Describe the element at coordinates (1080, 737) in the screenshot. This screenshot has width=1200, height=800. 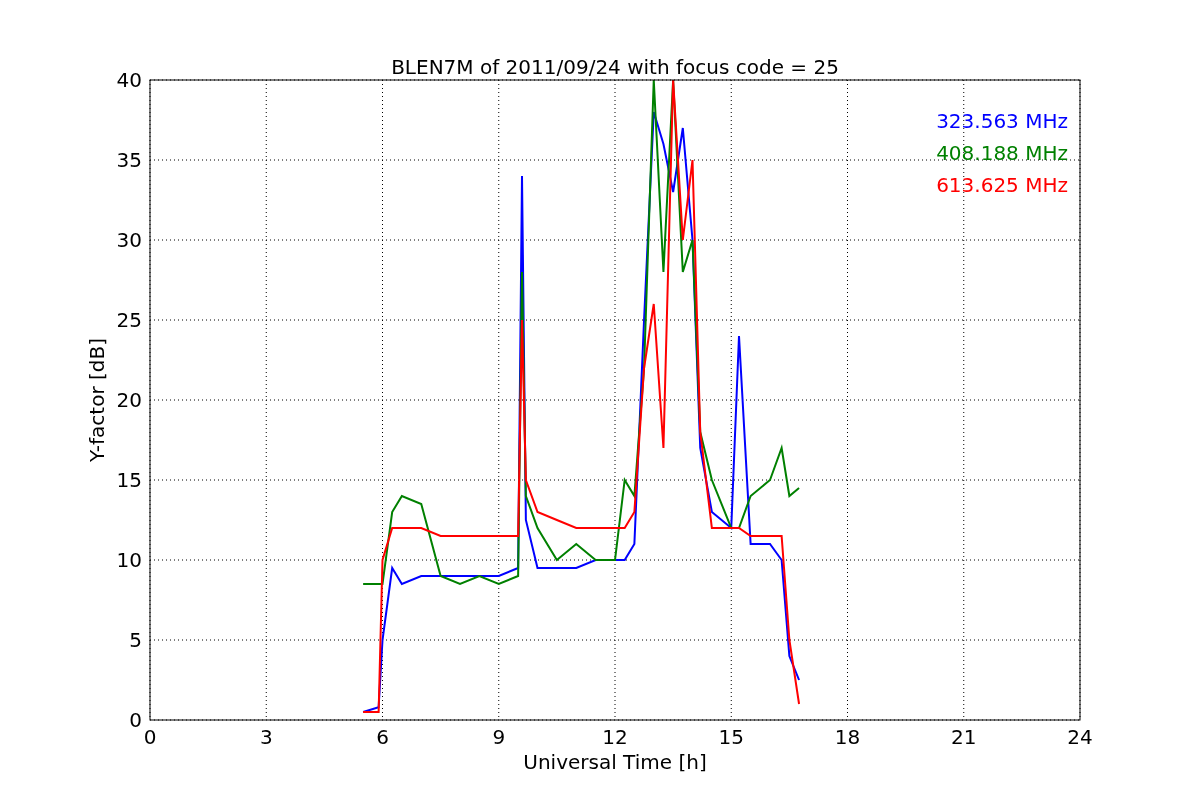
I see `x-tick-label: 24` at that location.